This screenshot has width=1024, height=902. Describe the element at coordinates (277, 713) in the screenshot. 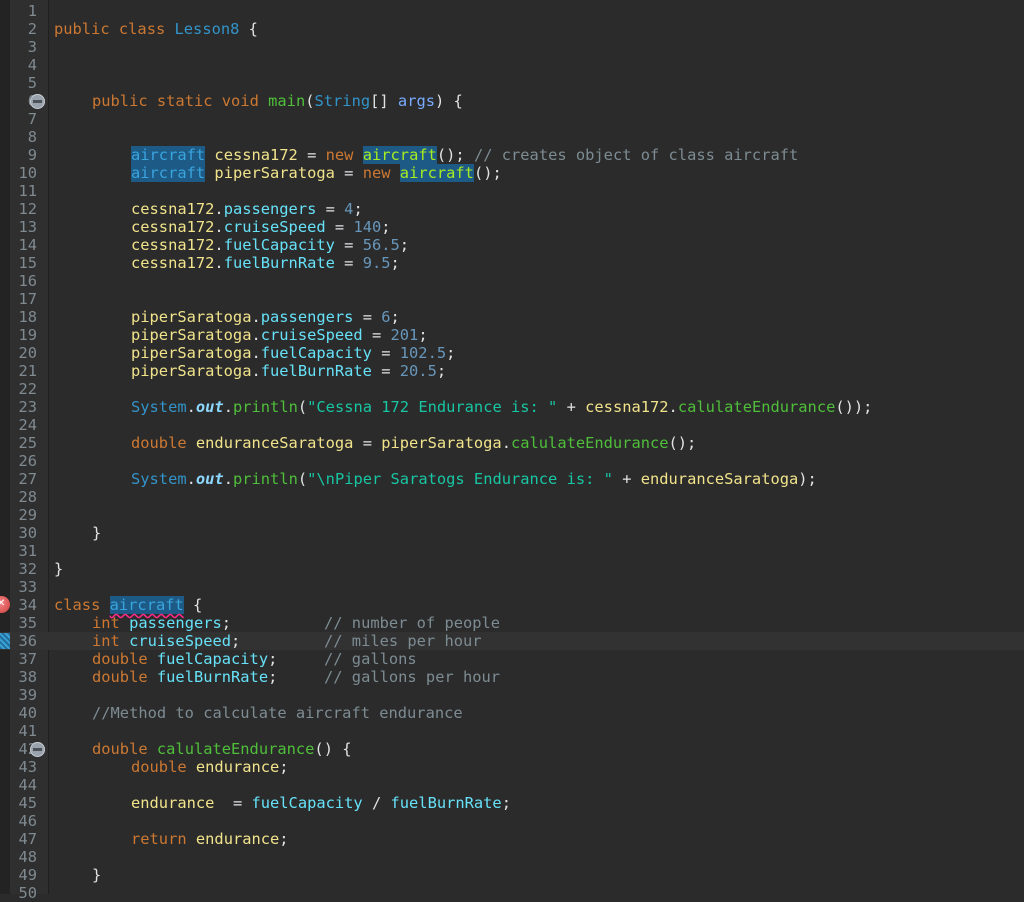

I see `code-text: //Method to calculate aircraft endurance` at that location.